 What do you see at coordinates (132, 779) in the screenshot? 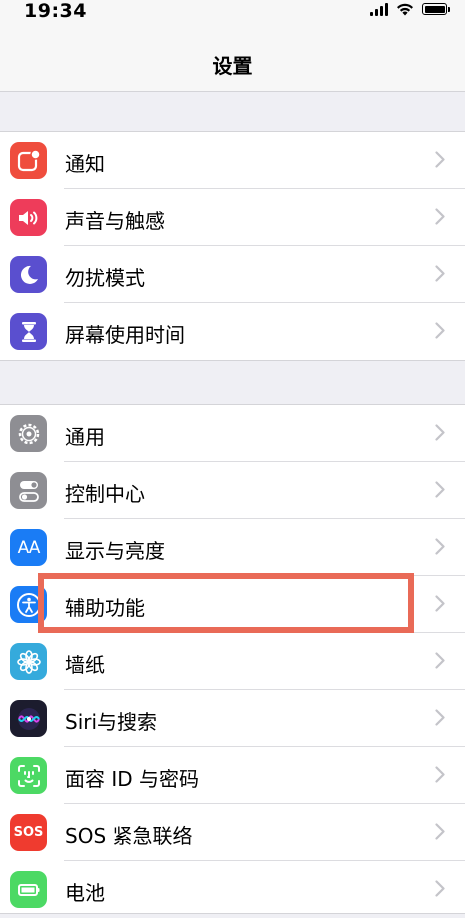
I see `settings-row-label: 面容 ID 与密码` at bounding box center [132, 779].